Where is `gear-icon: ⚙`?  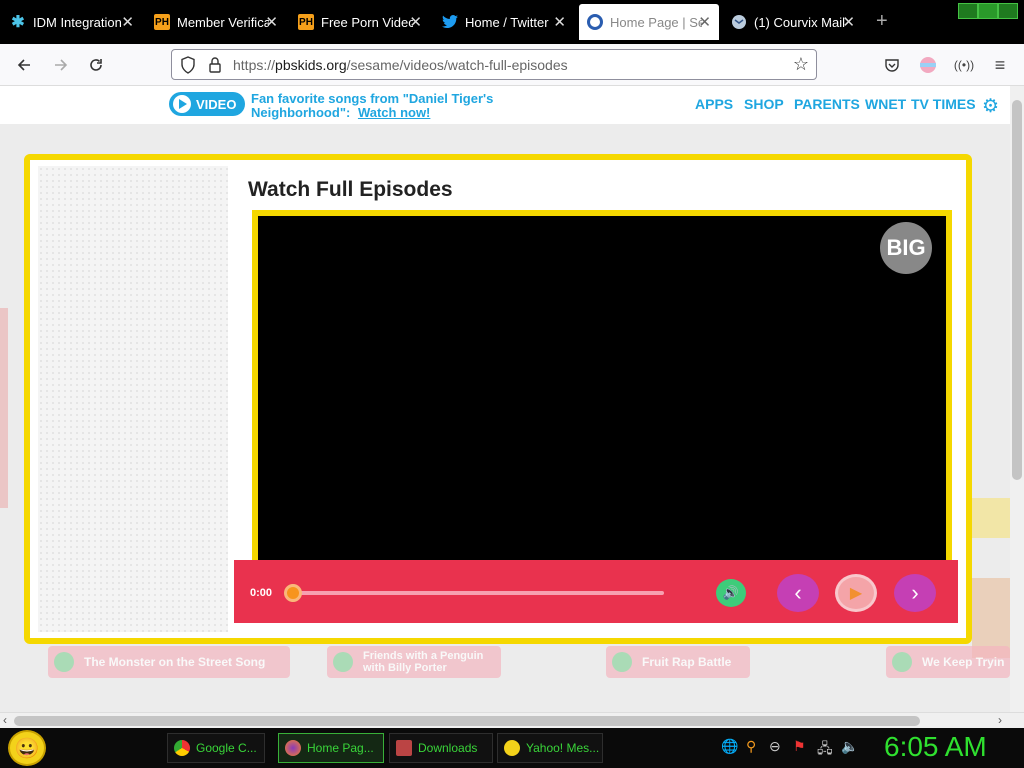
gear-icon: ⚙ is located at coordinates (990, 106).